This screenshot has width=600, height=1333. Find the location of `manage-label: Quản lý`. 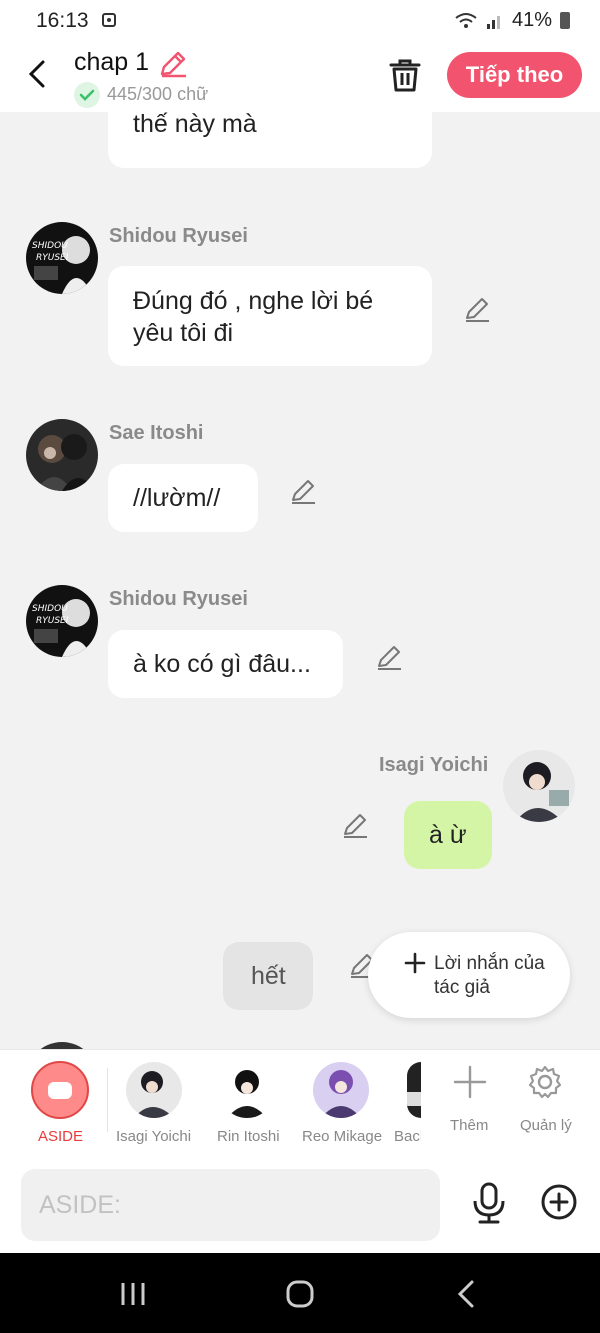

manage-label: Quản lý is located at coordinates (546, 1125).